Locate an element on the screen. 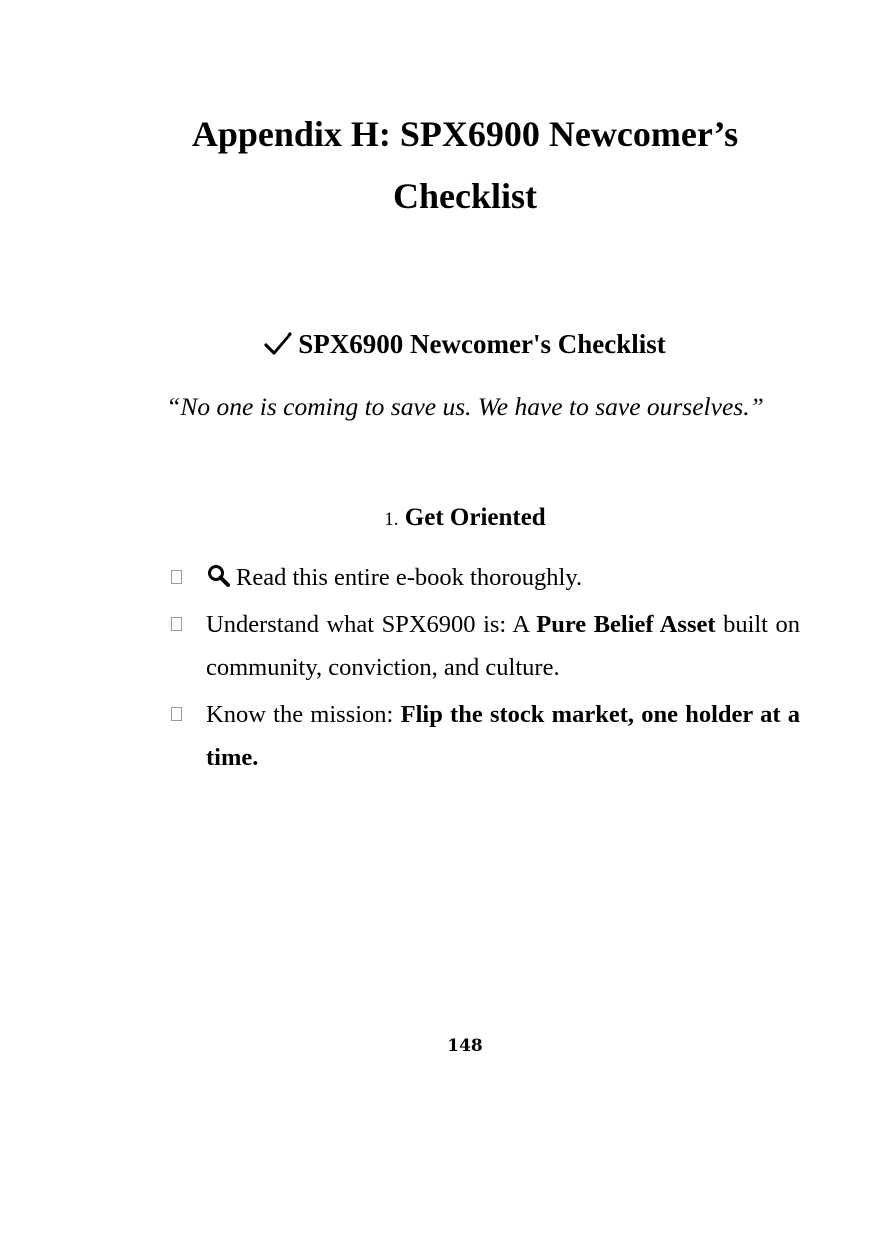 This screenshot has width=875, height=1241. page-title: Appendix H: SPX6900 Newcomer’s Checklist is located at coordinates (465, 165).